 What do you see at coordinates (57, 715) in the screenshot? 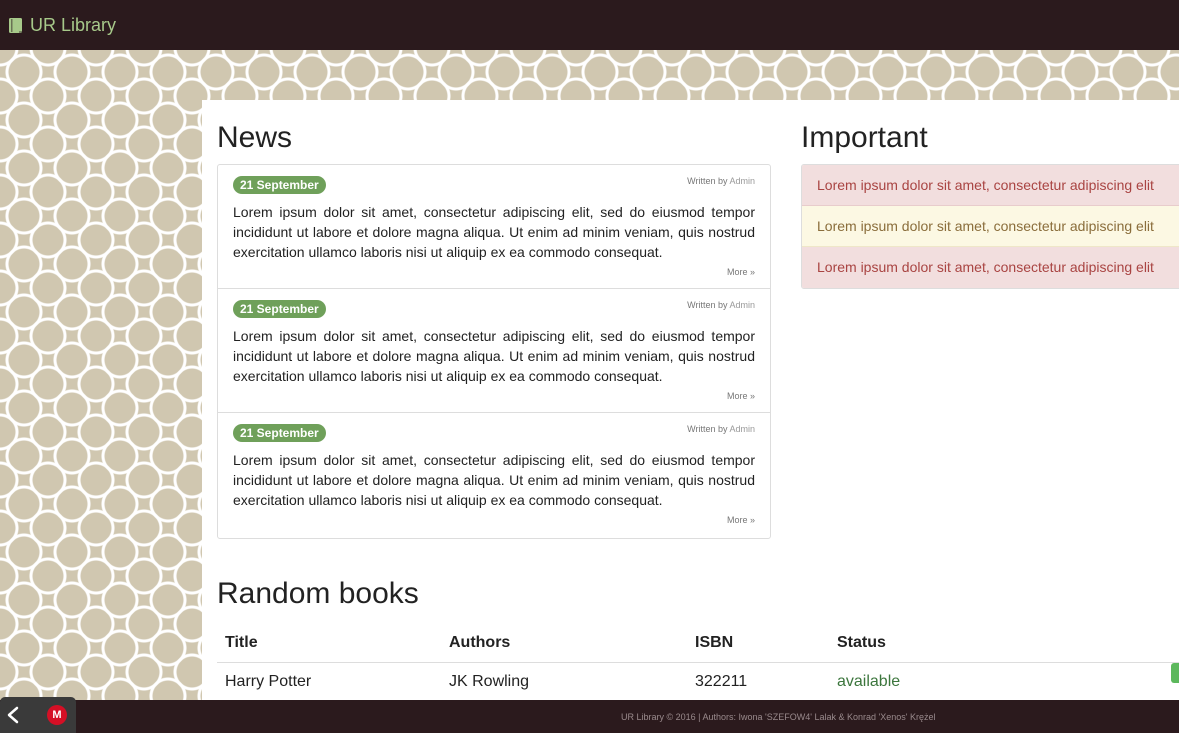
I see `m-app-icon: M` at bounding box center [57, 715].